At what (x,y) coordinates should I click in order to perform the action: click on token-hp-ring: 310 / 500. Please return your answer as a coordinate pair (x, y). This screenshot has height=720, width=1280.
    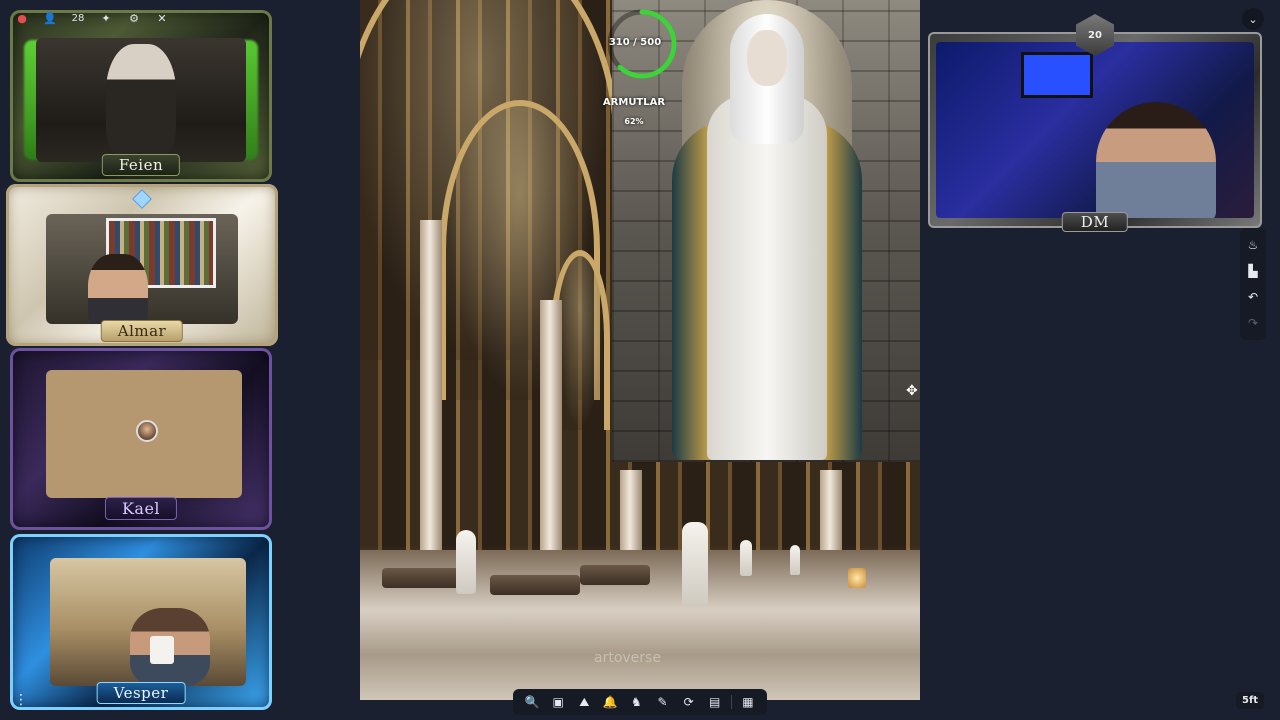
    Looking at the image, I should click on (643, 44).